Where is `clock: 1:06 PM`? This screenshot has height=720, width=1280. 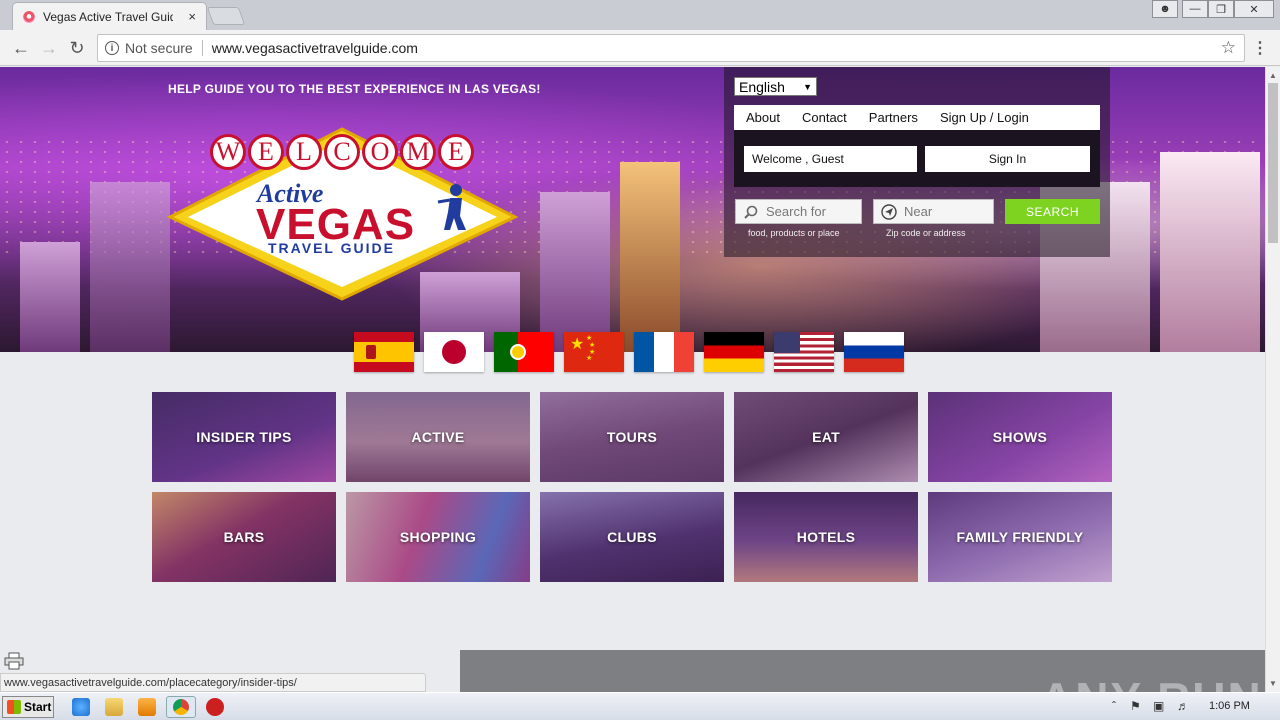 clock: 1:06 PM is located at coordinates (1229, 706).